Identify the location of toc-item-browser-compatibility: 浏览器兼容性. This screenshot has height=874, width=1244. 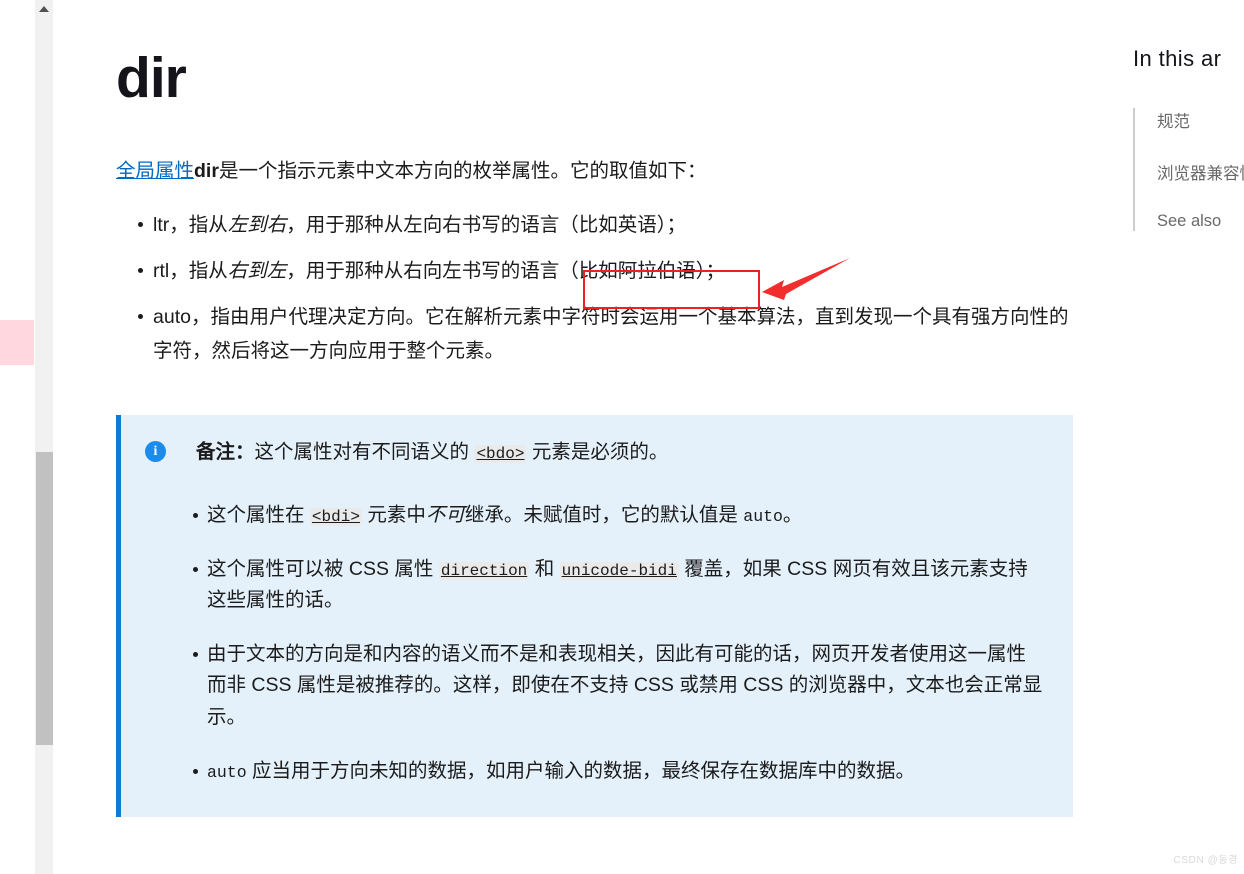
(1200, 172).